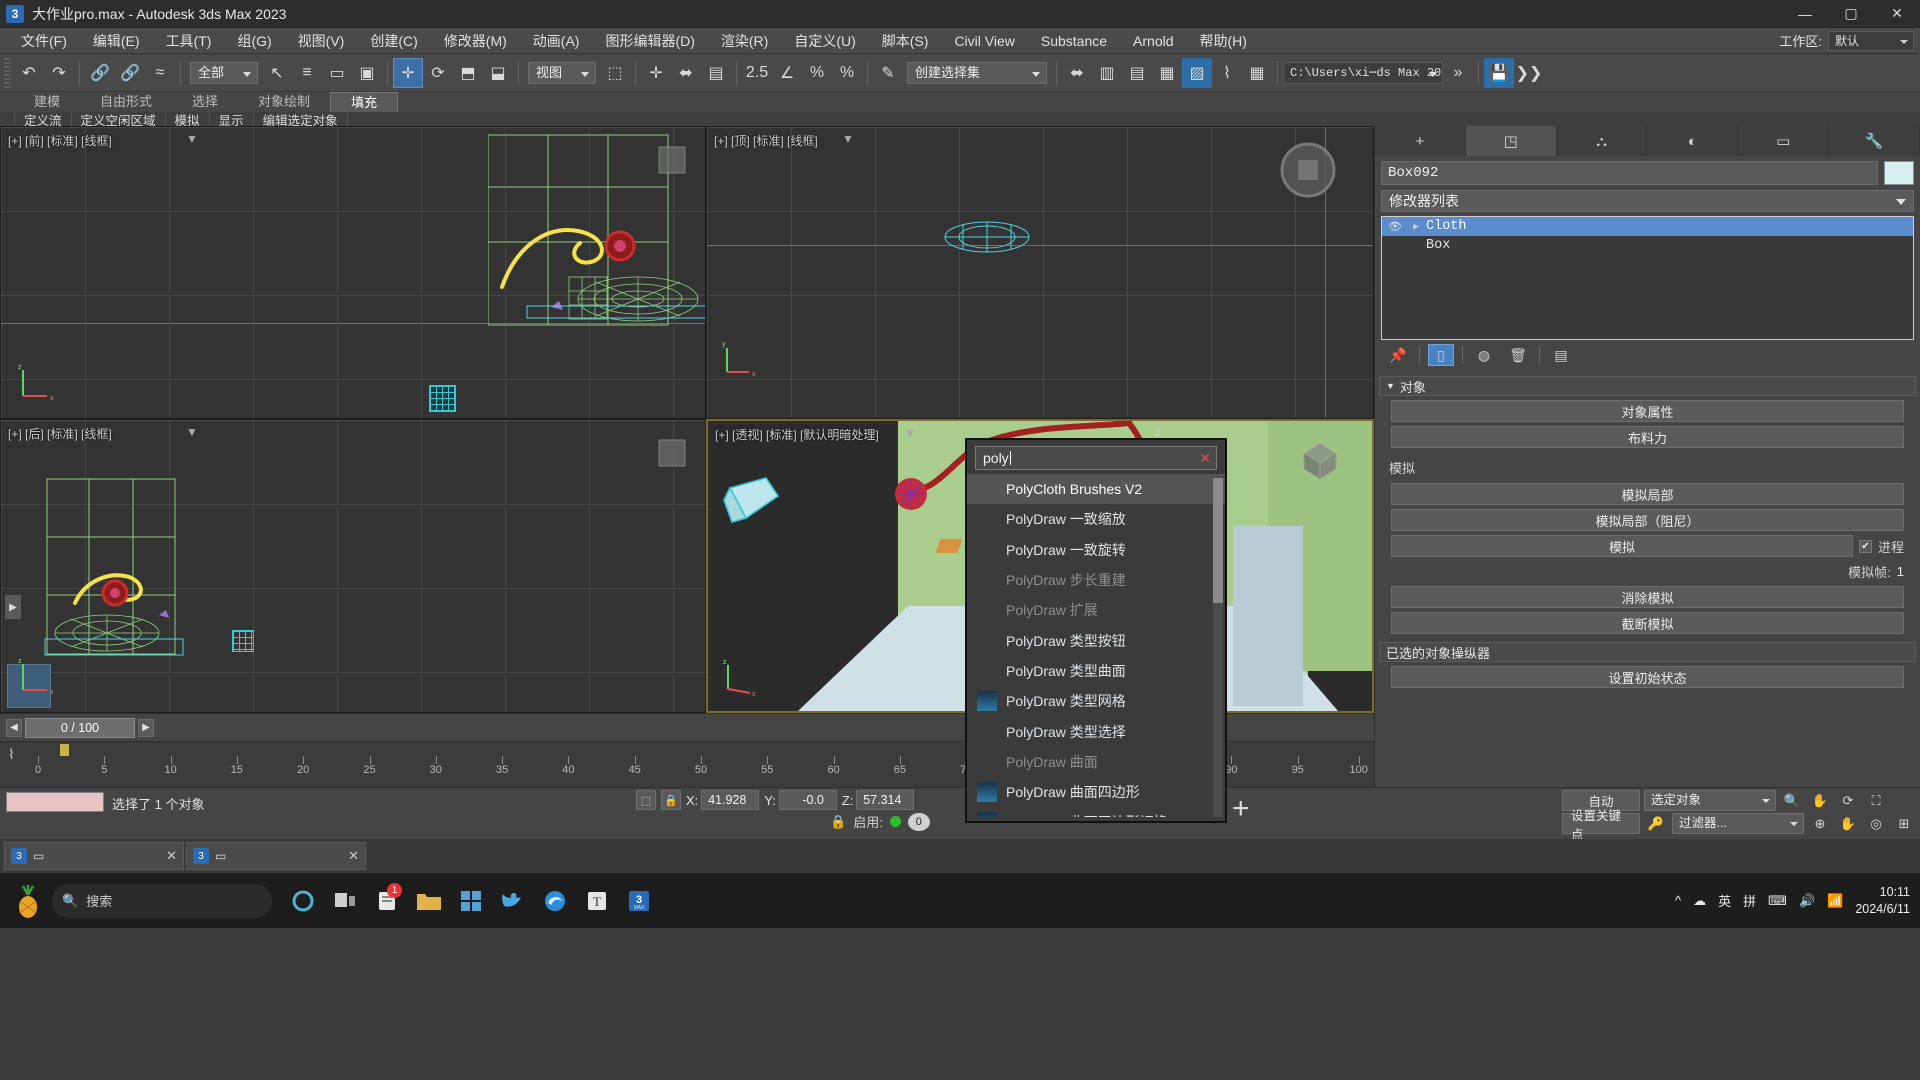 The image size is (1920, 1080). What do you see at coordinates (646, 800) in the screenshot?
I see `absolute-relative-toggle: ⬚` at bounding box center [646, 800].